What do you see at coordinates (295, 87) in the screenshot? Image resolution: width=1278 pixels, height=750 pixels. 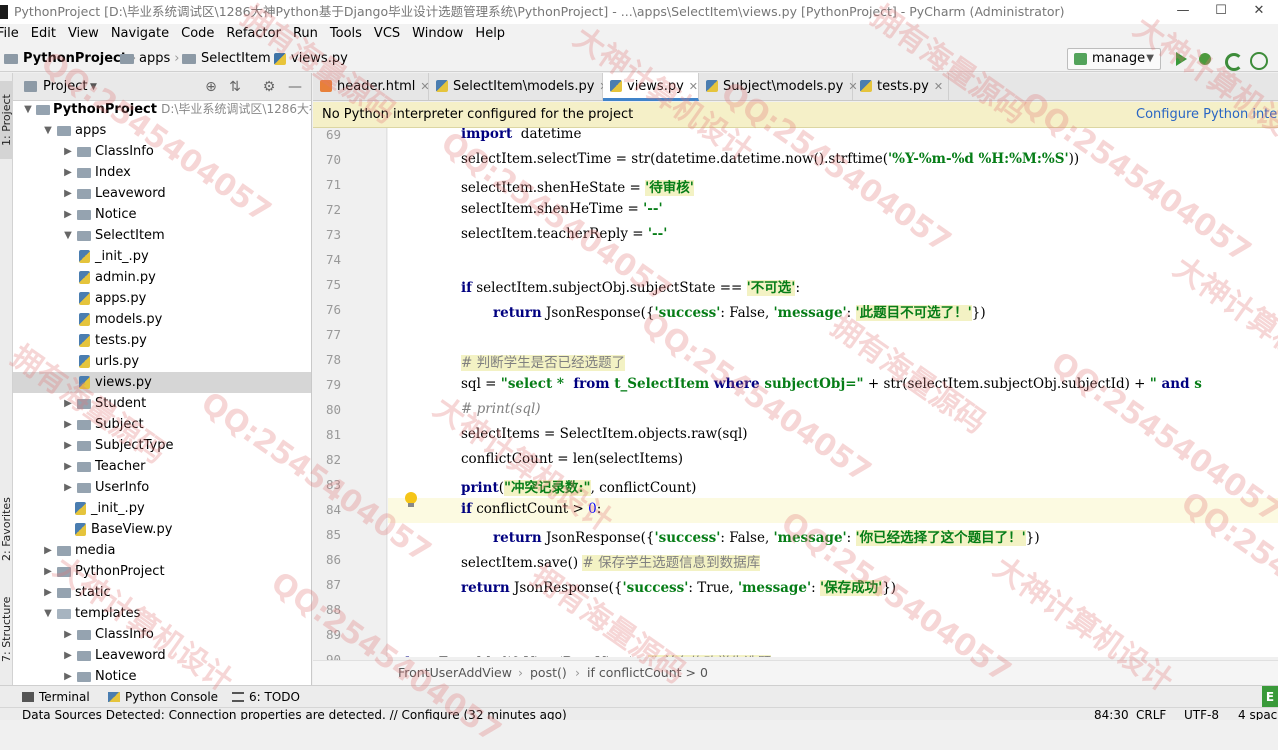 I see `hide-icon: —` at bounding box center [295, 87].